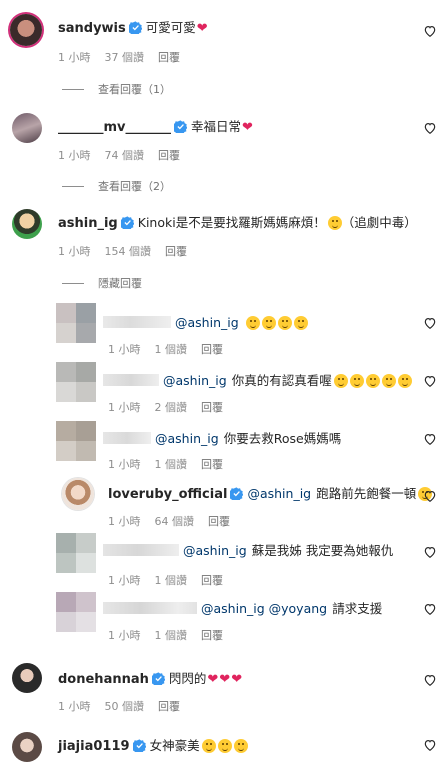  Describe the element at coordinates (264, 608) in the screenshot. I see `mention-link: @ashin_ig @yoyang` at that location.